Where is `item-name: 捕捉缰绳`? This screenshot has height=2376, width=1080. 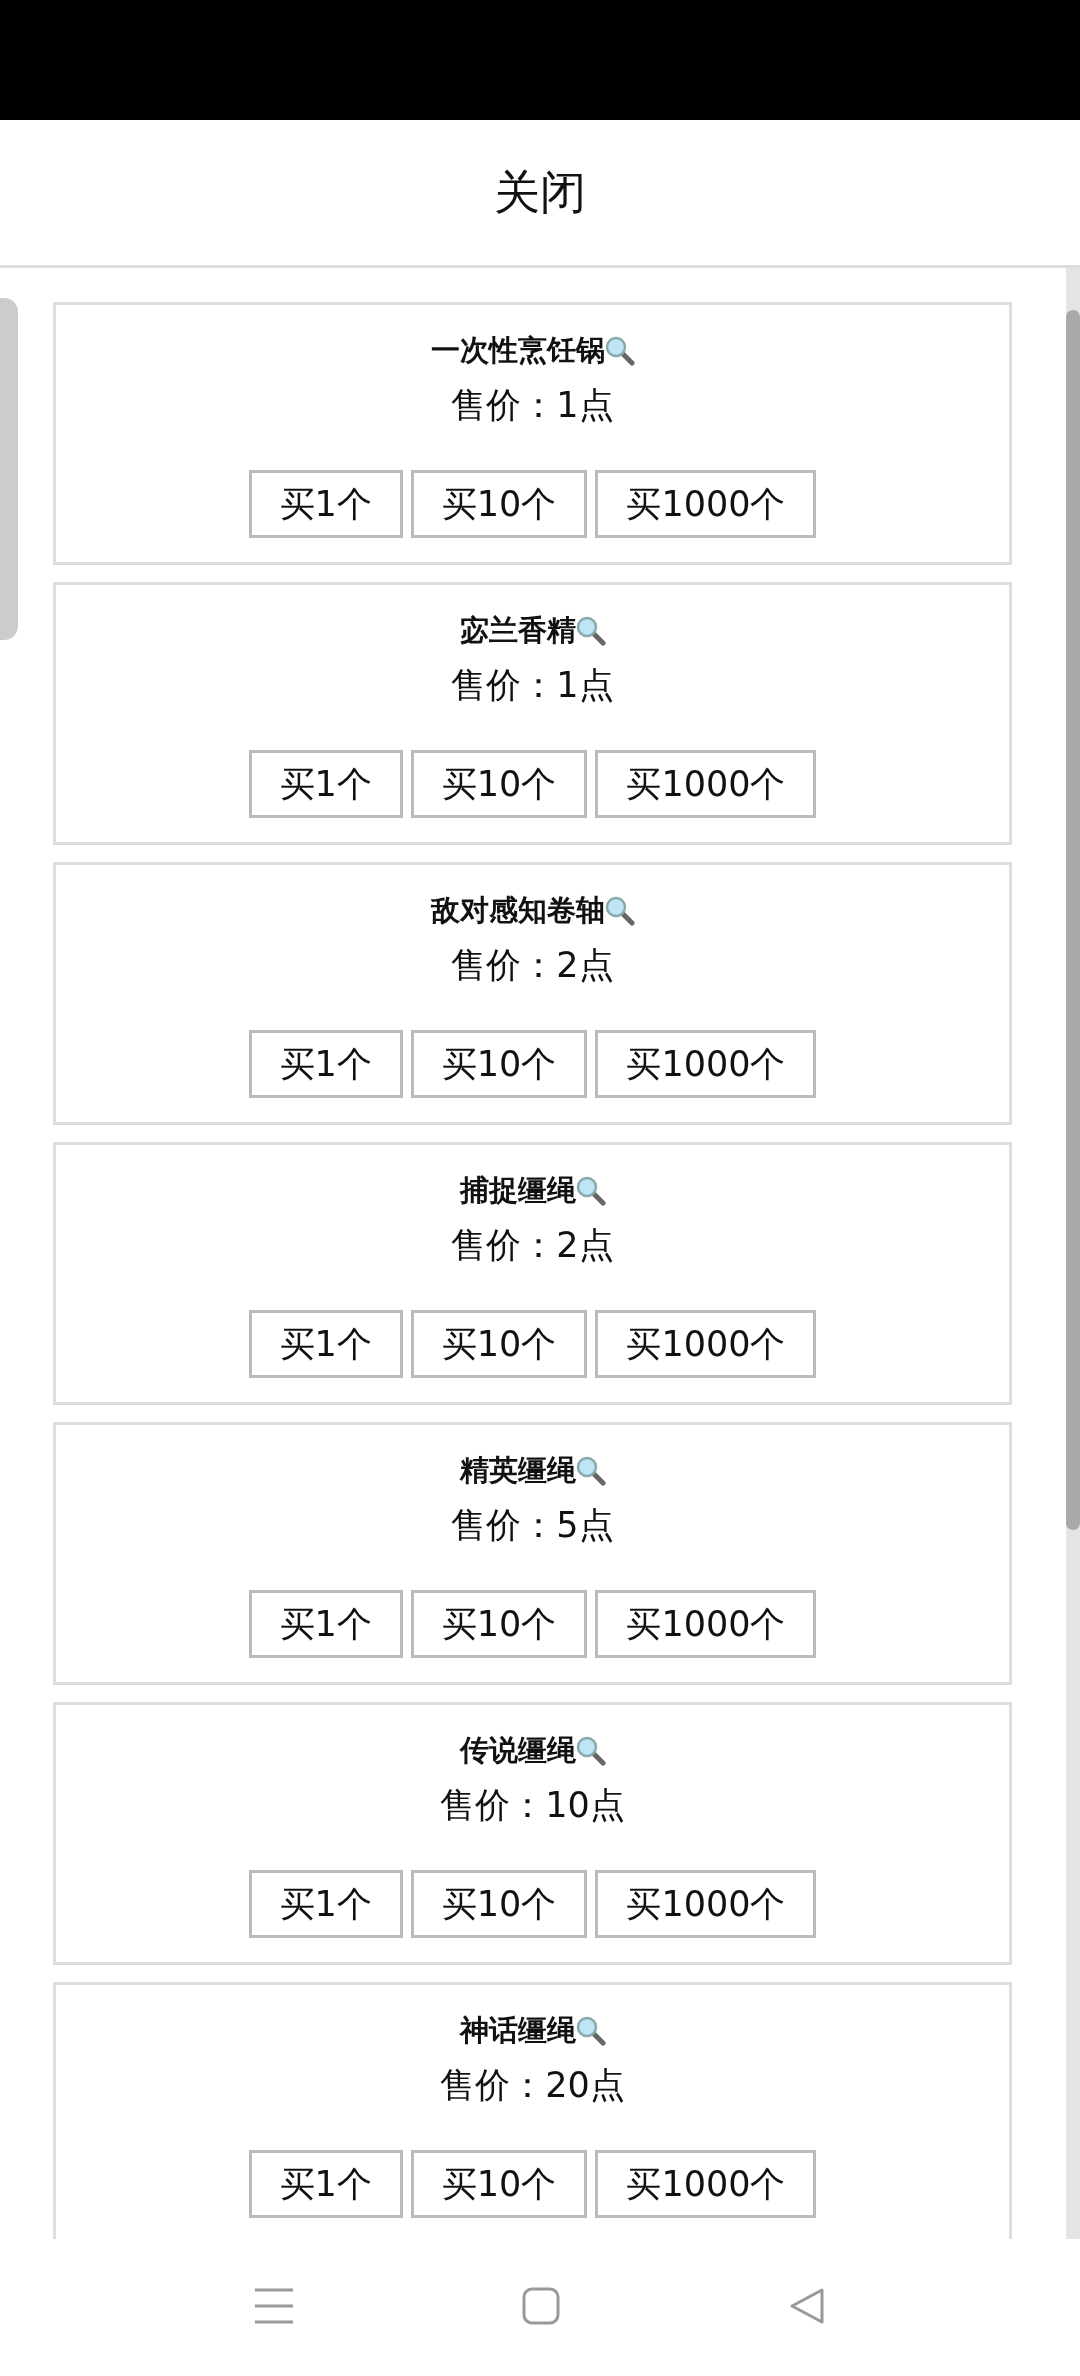
item-name: 捕捉缰绳 is located at coordinates (517, 1190).